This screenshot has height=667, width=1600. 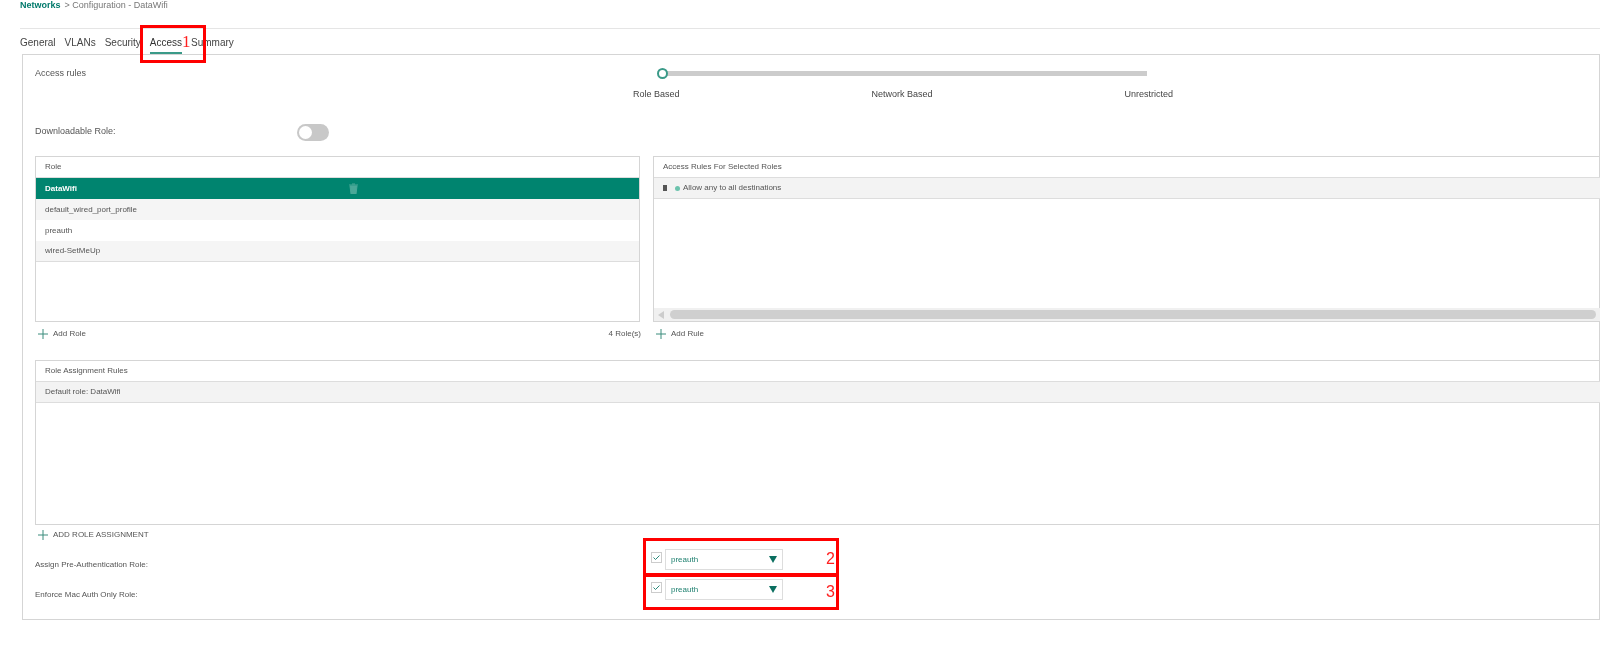 I want to click on tab: General, so click(x=38, y=45).